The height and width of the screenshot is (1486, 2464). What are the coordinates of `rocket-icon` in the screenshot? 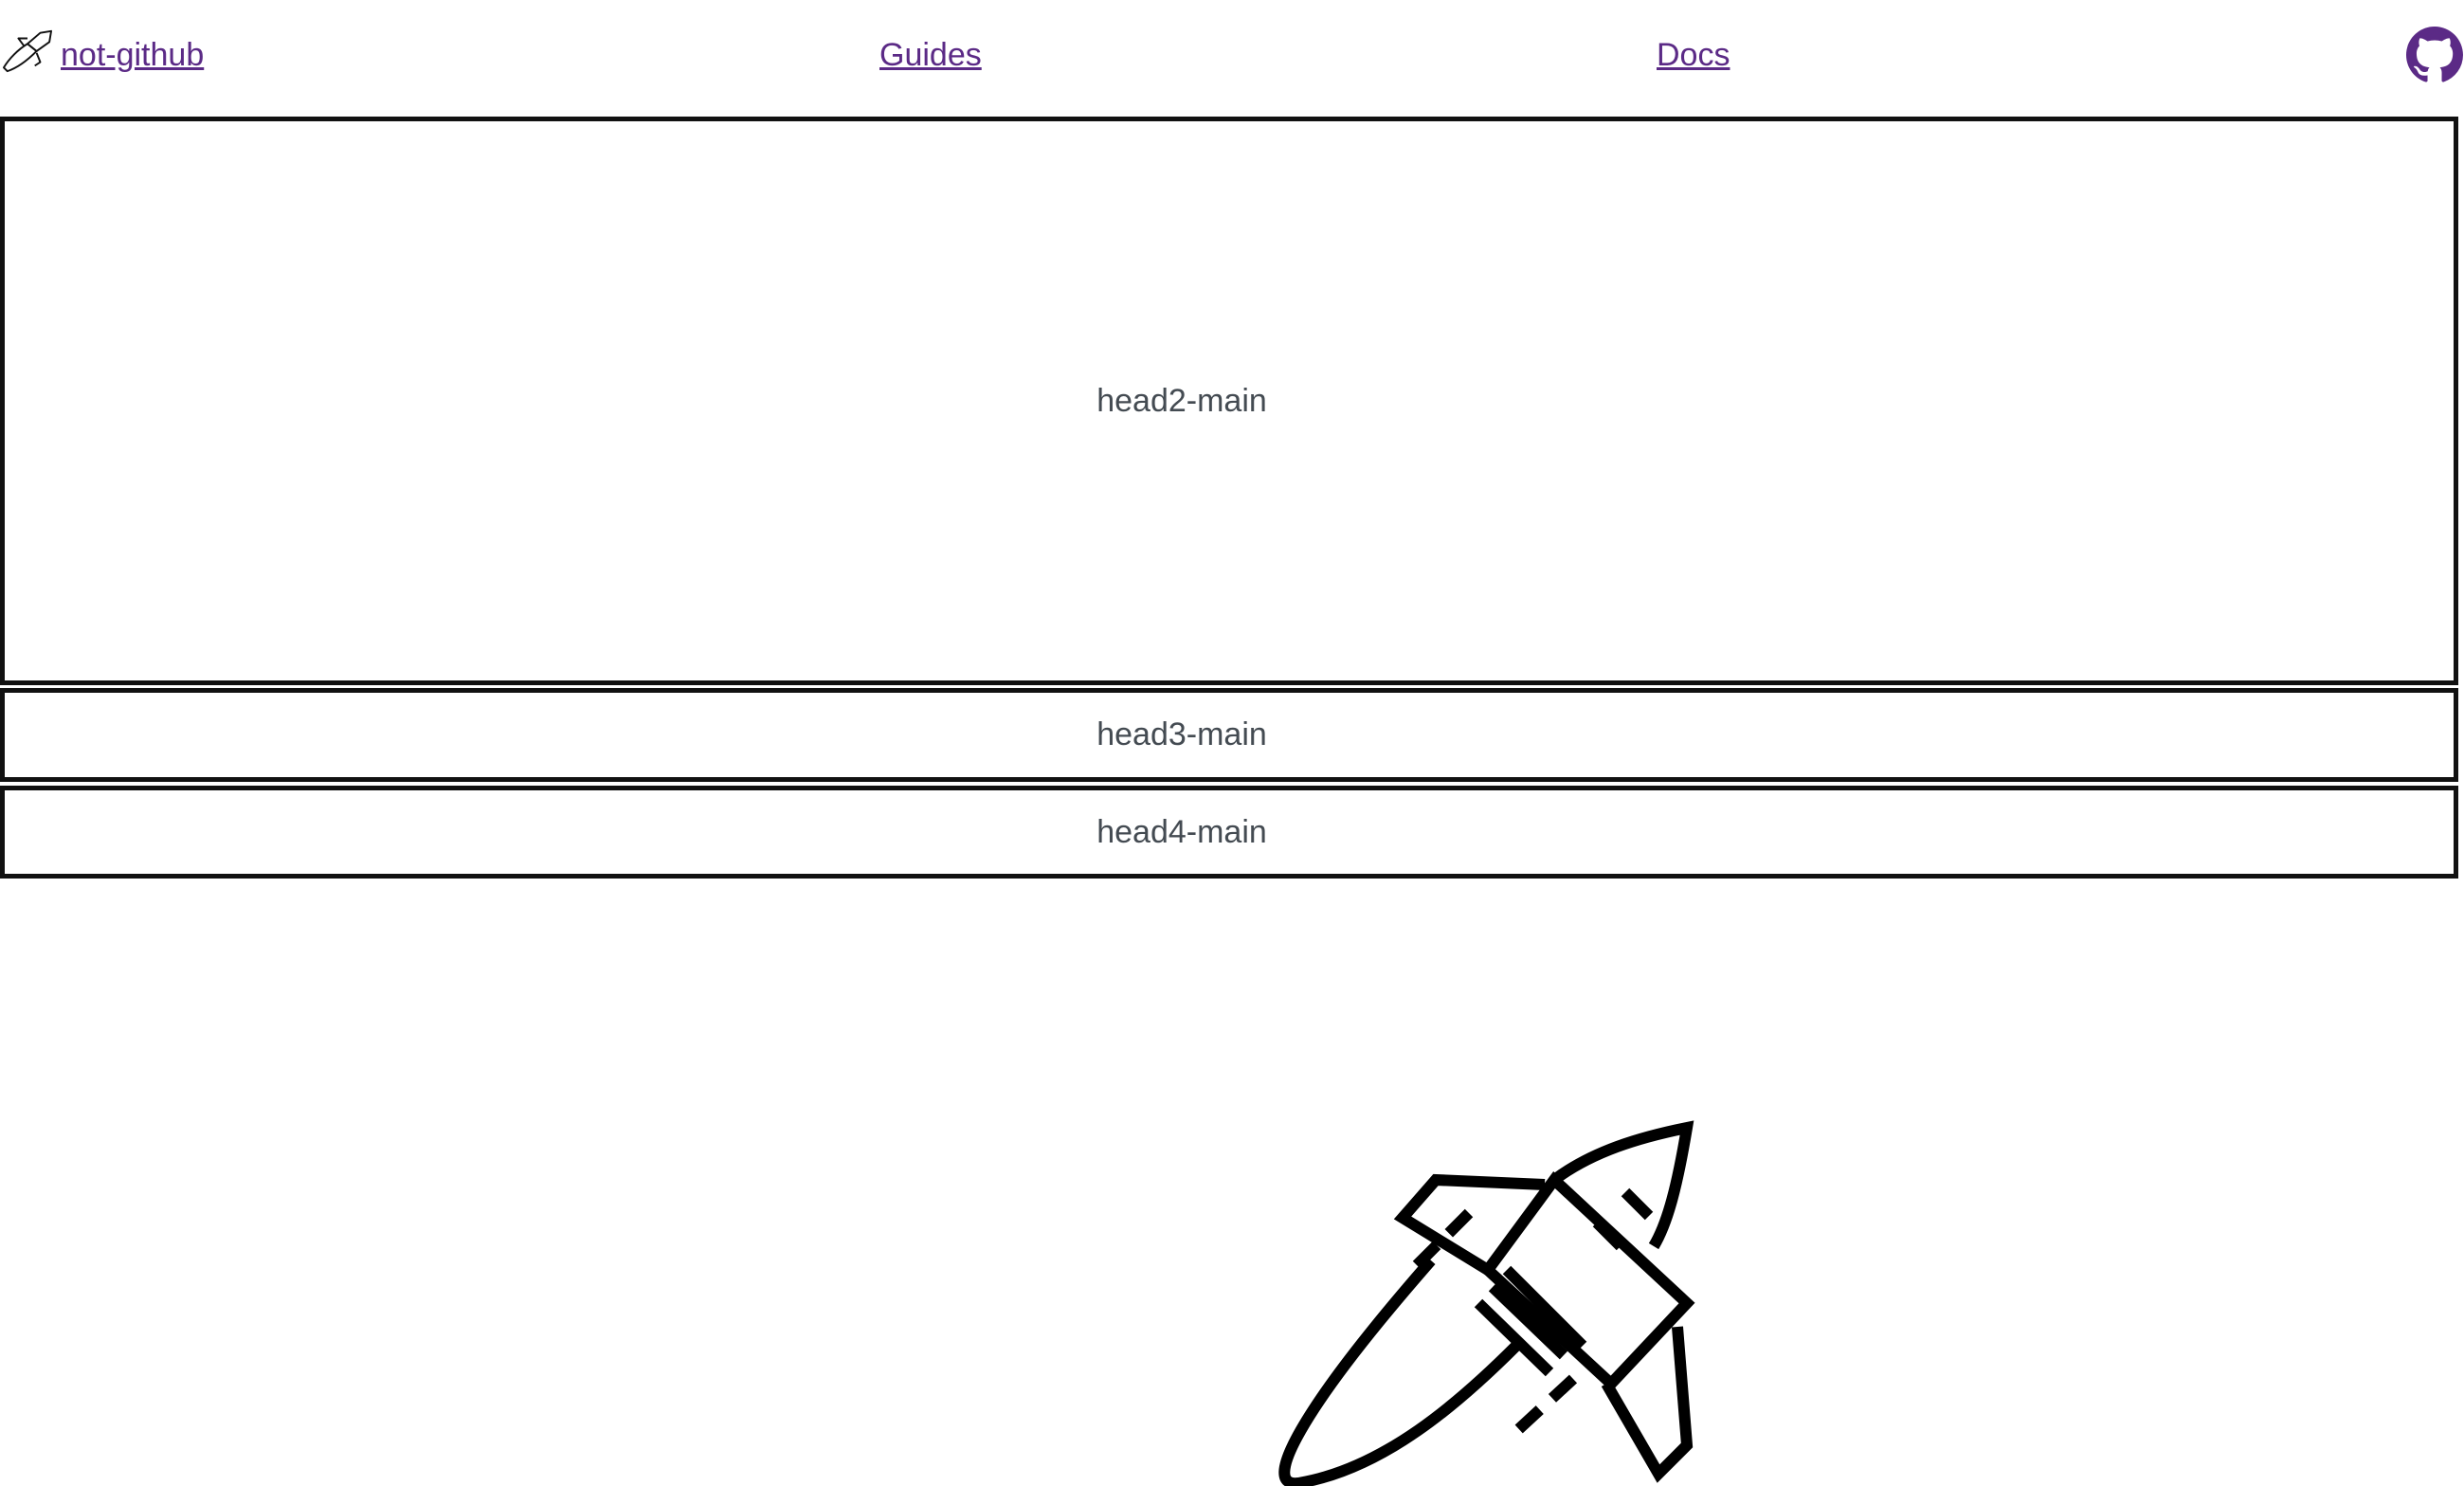 It's located at (28, 51).